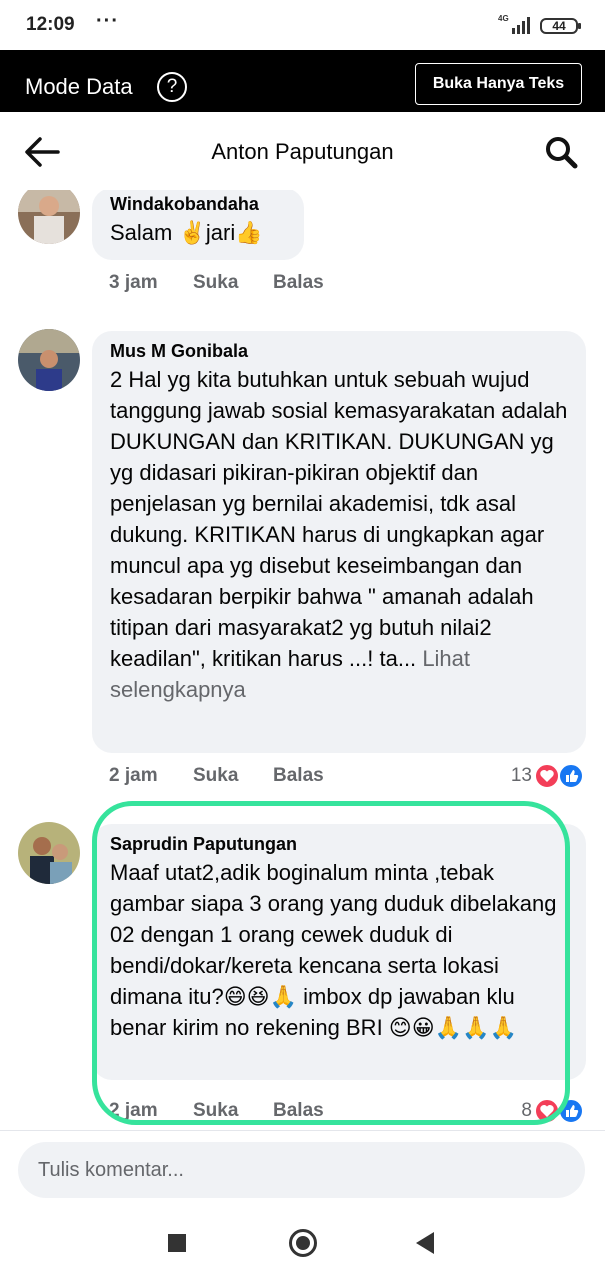 The image size is (605, 1280). Describe the element at coordinates (561, 152) in the screenshot. I see `search-icon` at that location.